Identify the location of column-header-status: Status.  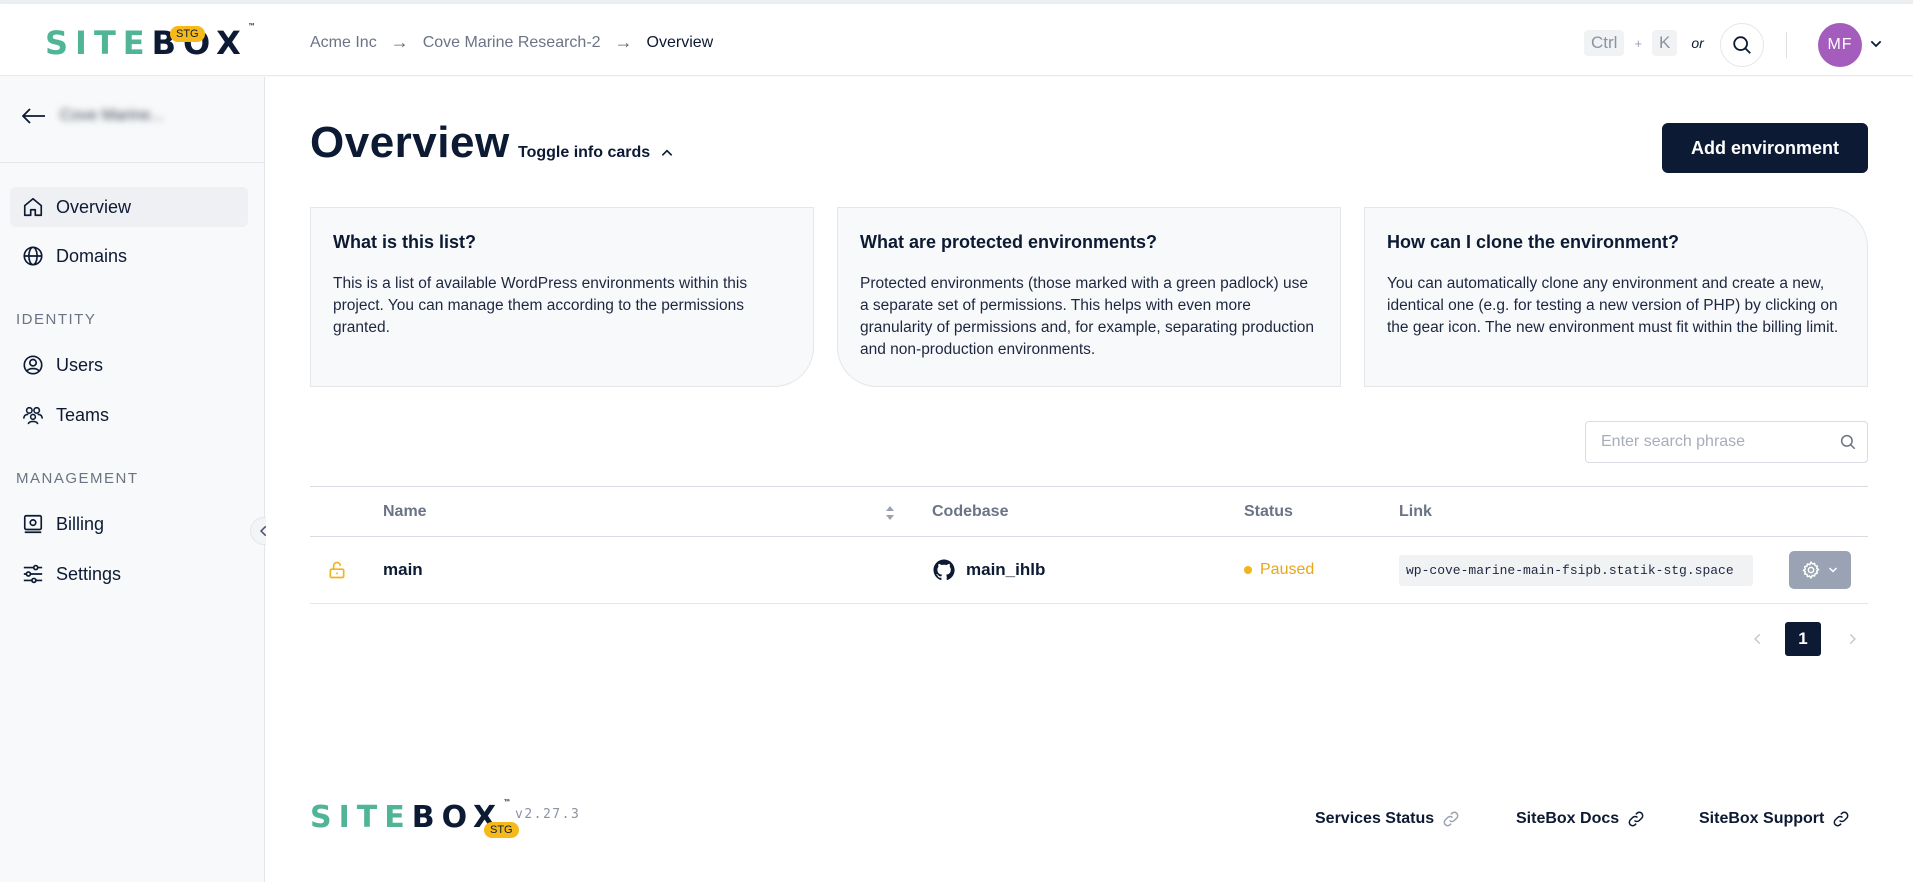
(1268, 511).